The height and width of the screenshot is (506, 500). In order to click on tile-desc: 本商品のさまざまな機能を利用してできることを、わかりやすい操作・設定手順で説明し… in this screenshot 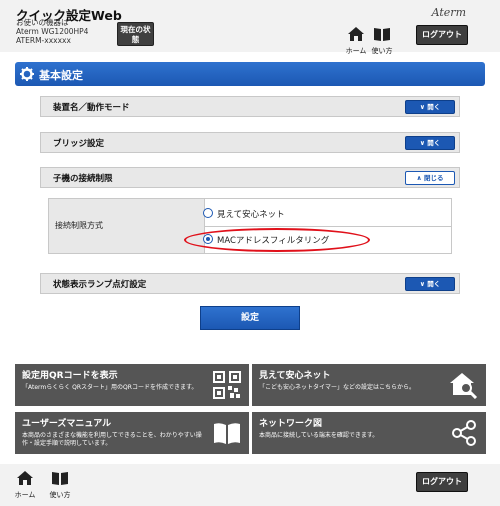, I will do `click(112, 439)`.